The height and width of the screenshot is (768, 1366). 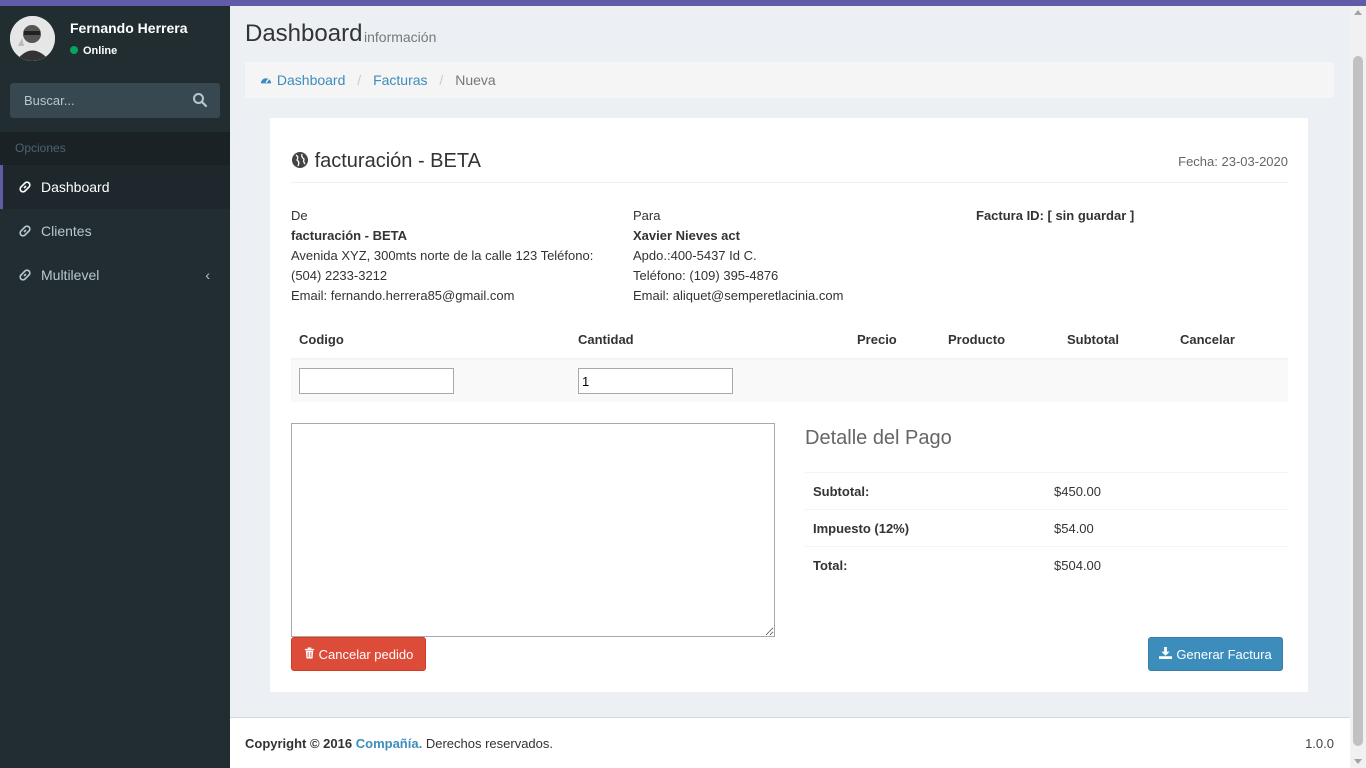 I want to click on invoice-title: facturación - BETA, so click(x=386, y=161).